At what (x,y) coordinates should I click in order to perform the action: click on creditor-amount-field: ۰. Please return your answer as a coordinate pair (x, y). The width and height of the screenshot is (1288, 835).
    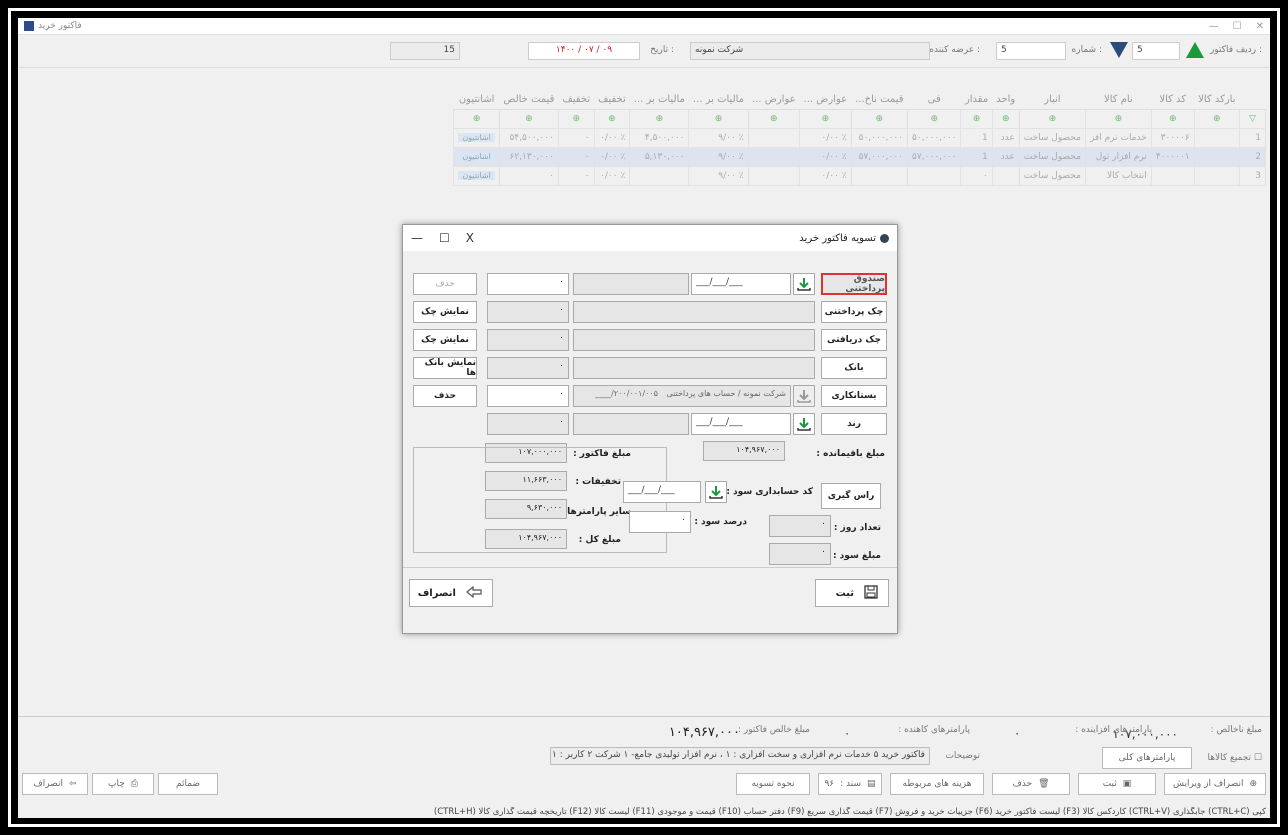
    Looking at the image, I should click on (528, 396).